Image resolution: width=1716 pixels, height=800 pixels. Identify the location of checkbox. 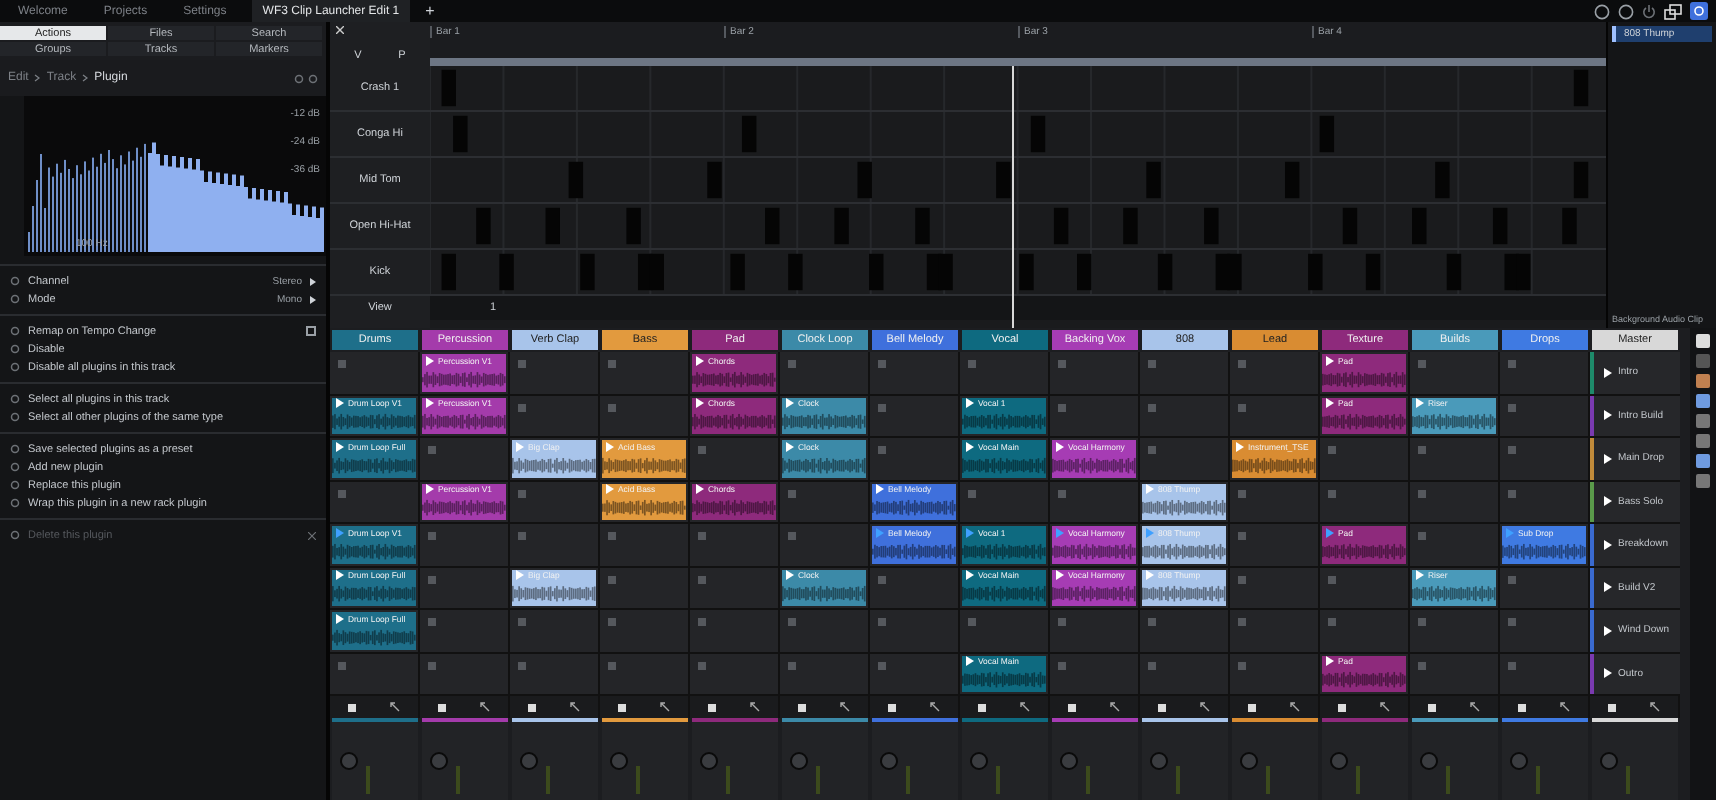
(311, 331).